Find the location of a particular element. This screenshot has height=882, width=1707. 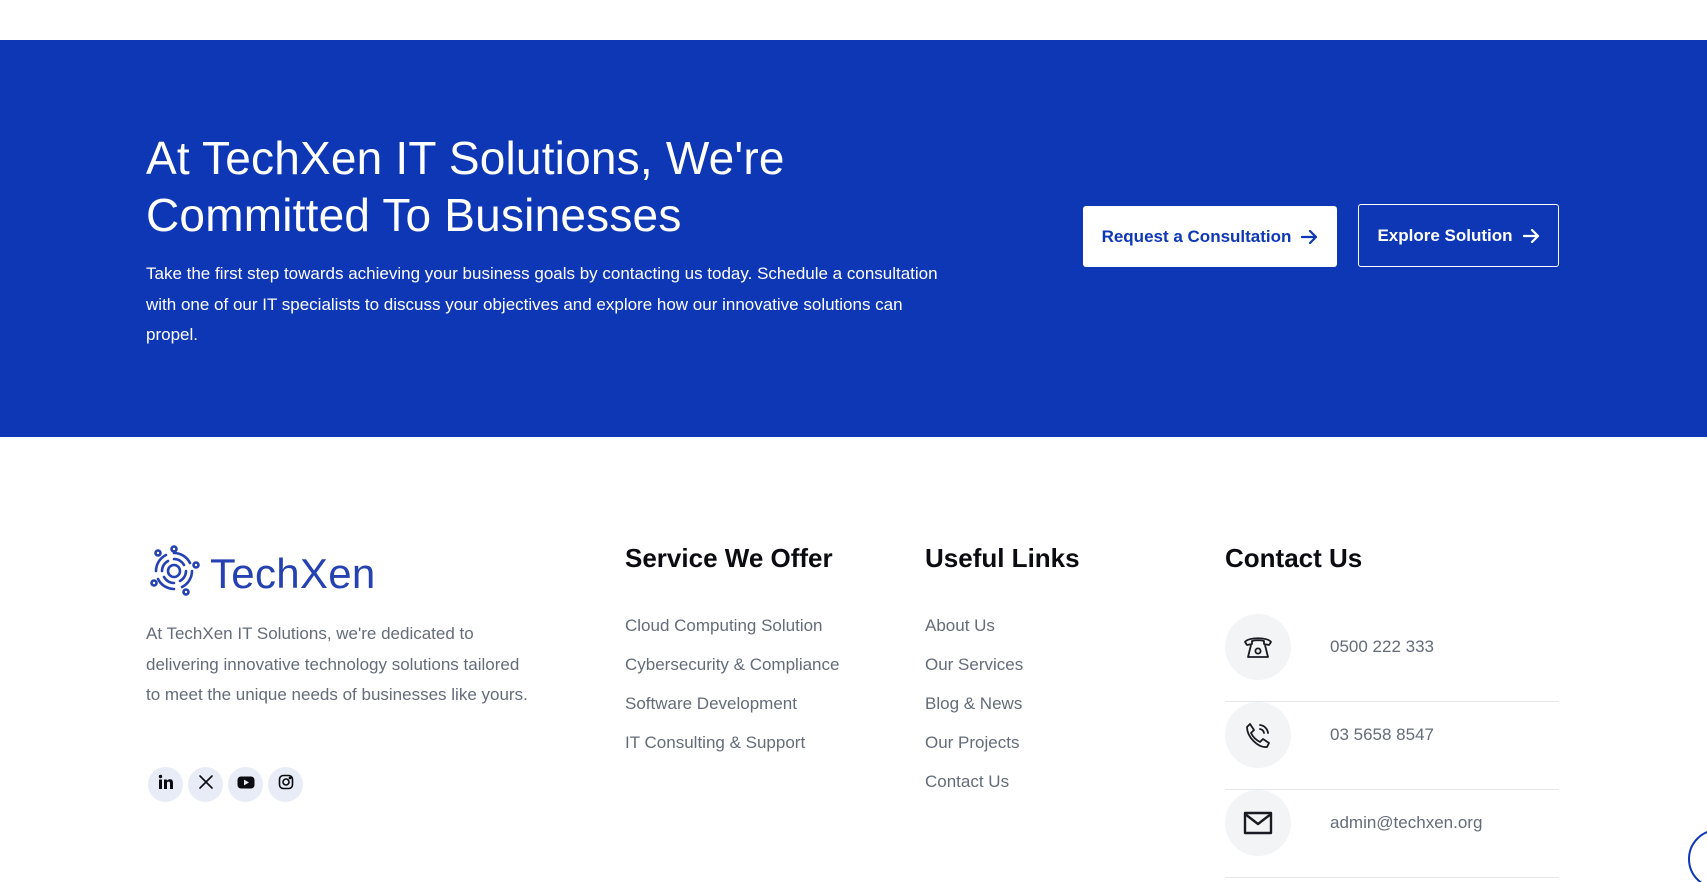

useful-link-about: About Us is located at coordinates (974, 634).